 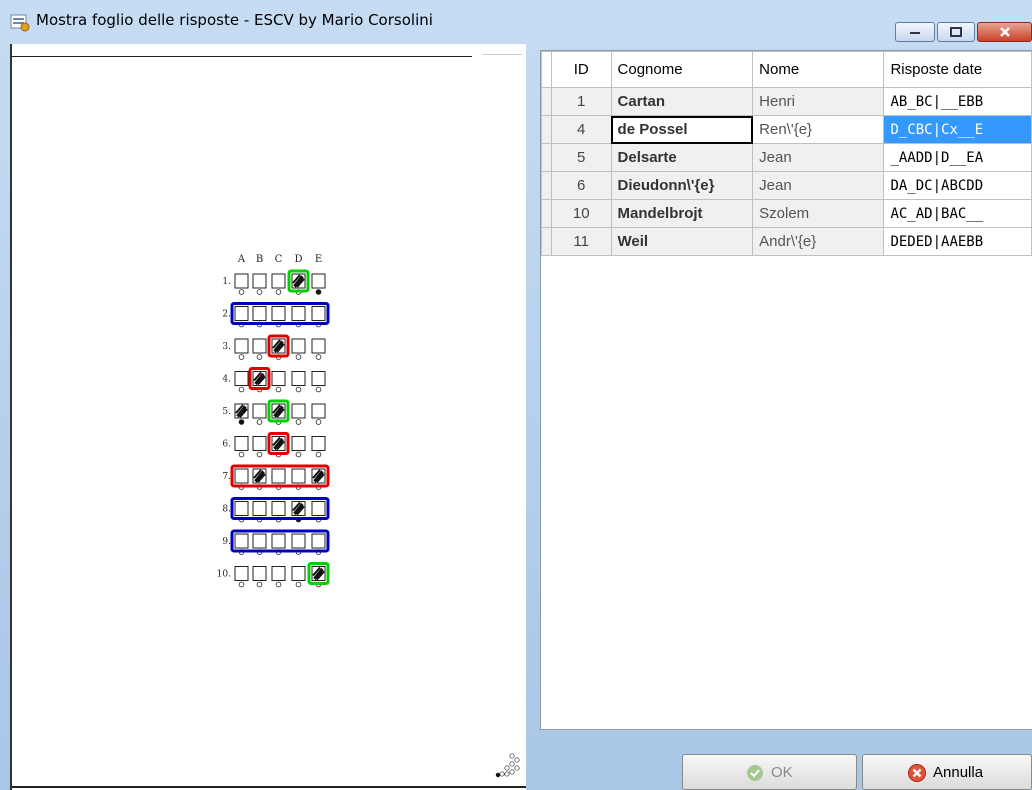 What do you see at coordinates (1004, 32) in the screenshot?
I see `close-button` at bounding box center [1004, 32].